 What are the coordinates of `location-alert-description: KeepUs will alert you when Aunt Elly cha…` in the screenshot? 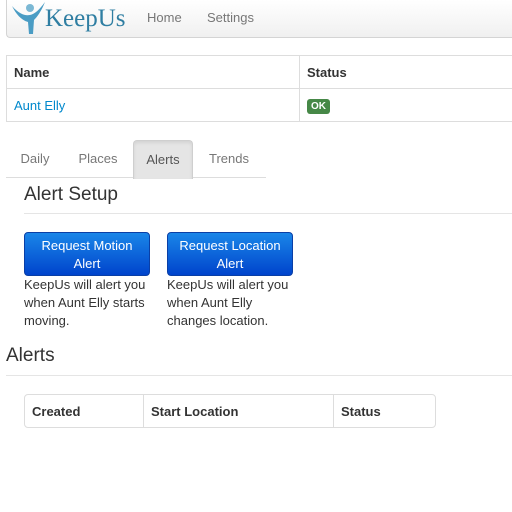 It's located at (232, 303).